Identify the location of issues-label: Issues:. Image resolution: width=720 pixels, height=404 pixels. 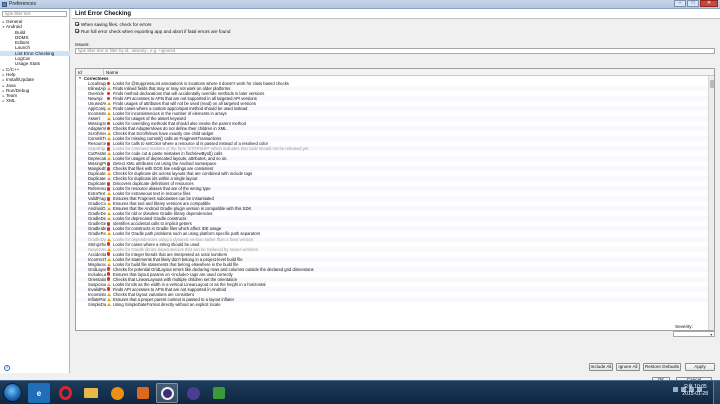
(82, 44).